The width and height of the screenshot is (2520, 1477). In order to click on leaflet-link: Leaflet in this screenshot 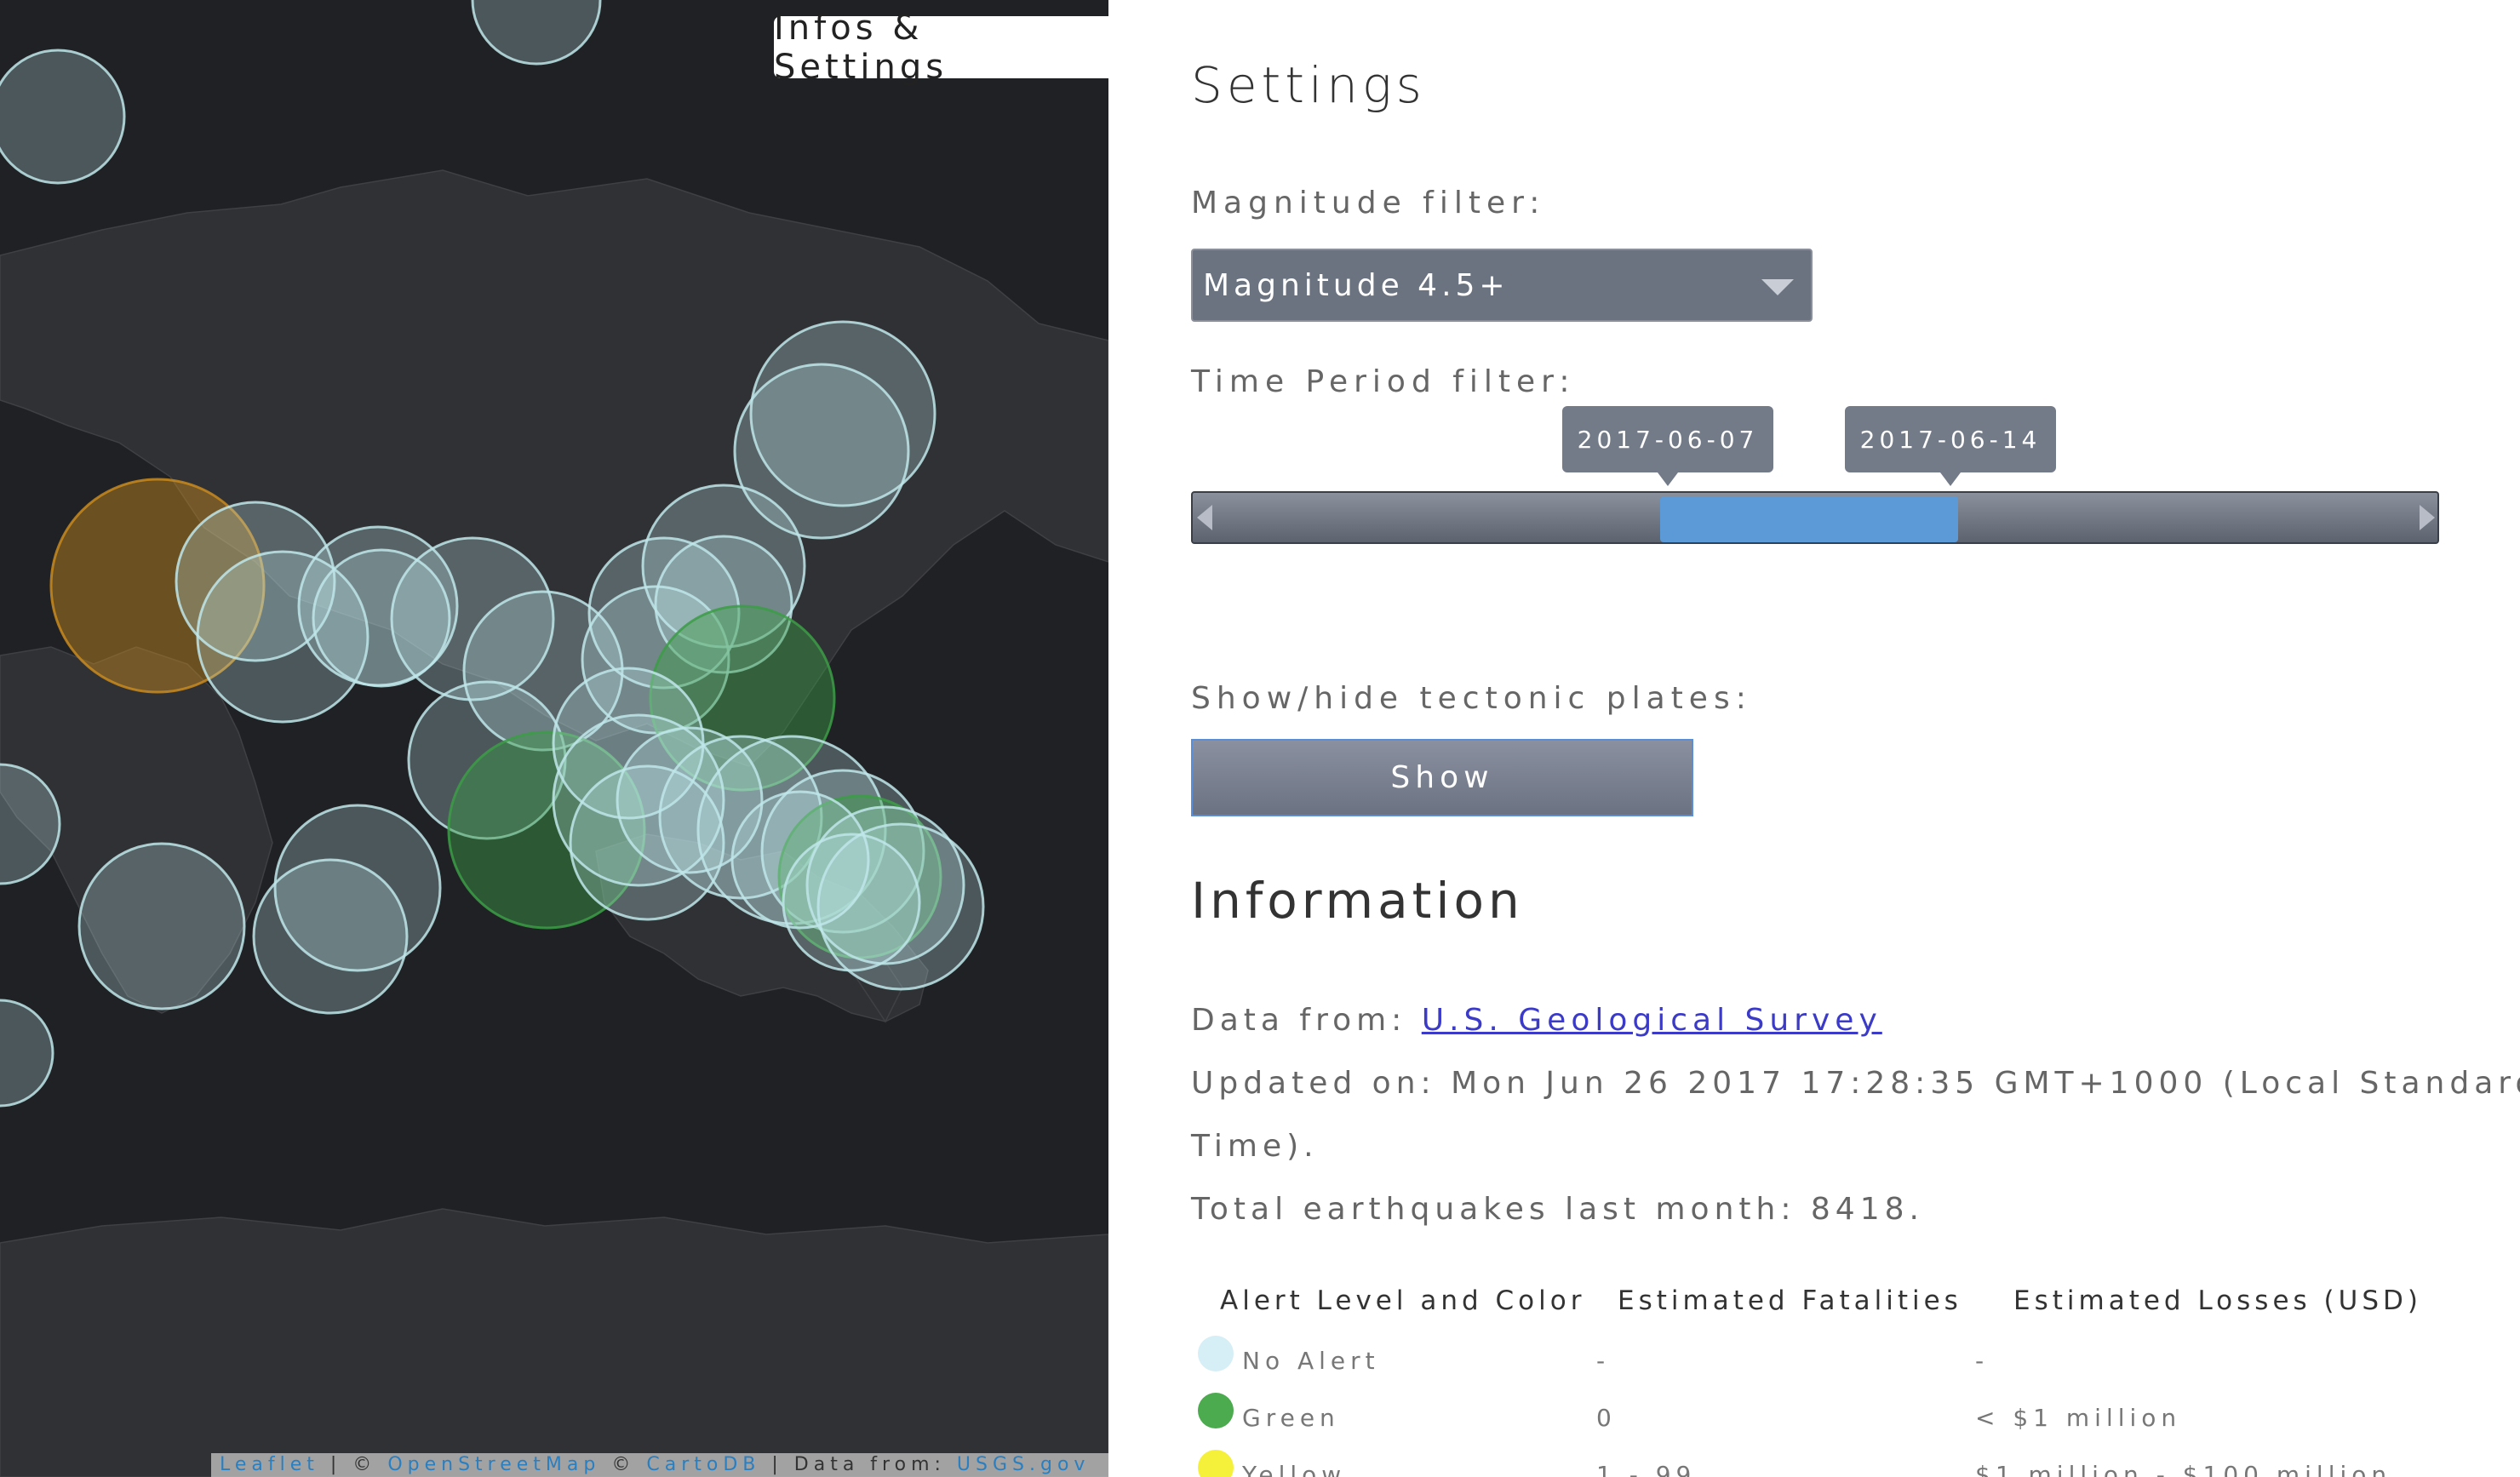, I will do `click(269, 1464)`.